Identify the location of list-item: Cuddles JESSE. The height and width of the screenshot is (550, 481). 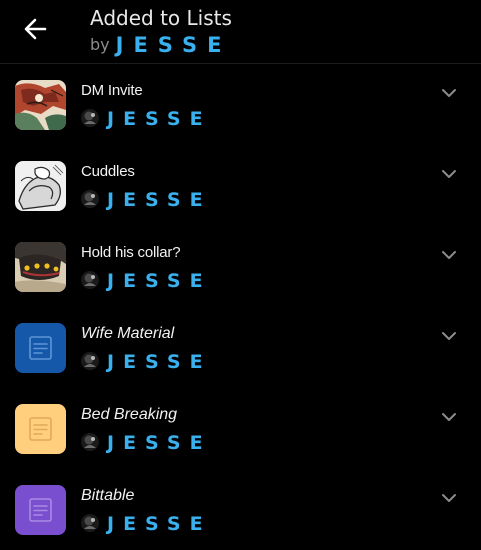
(240, 185).